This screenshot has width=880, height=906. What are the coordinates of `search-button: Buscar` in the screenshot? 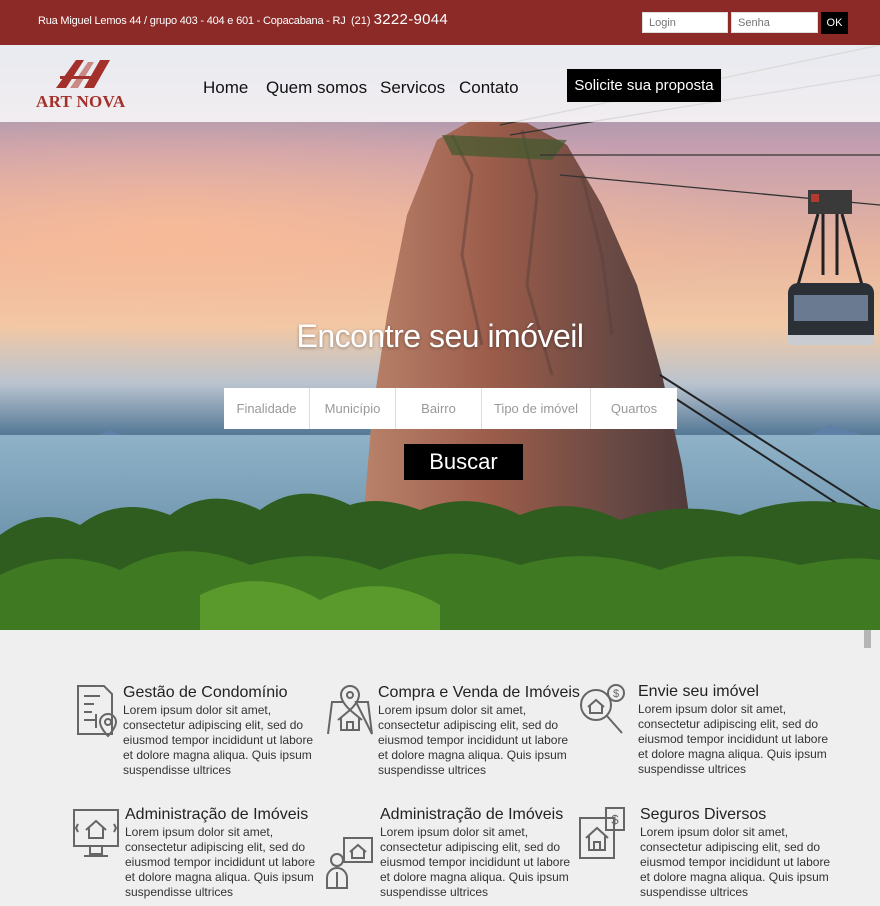 It's located at (463, 462).